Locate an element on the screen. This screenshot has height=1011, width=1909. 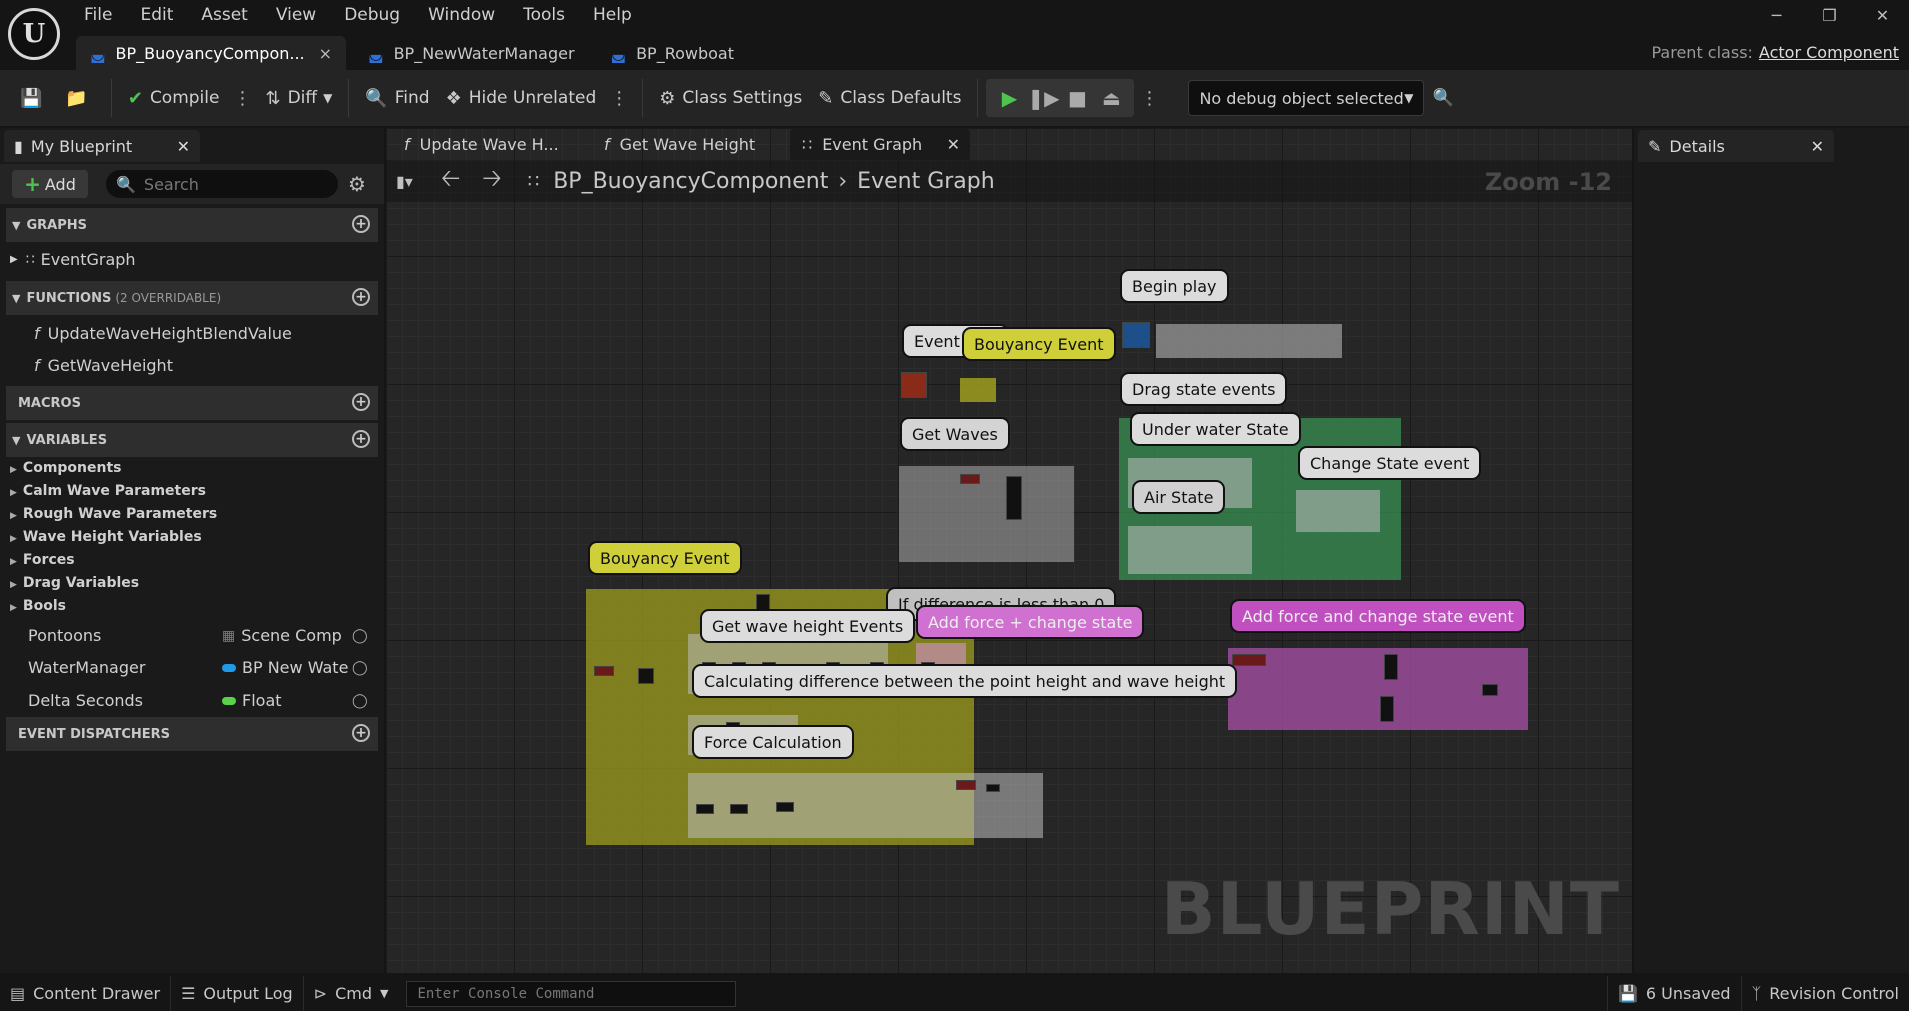
add-function-icon: + is located at coordinates (361, 297).